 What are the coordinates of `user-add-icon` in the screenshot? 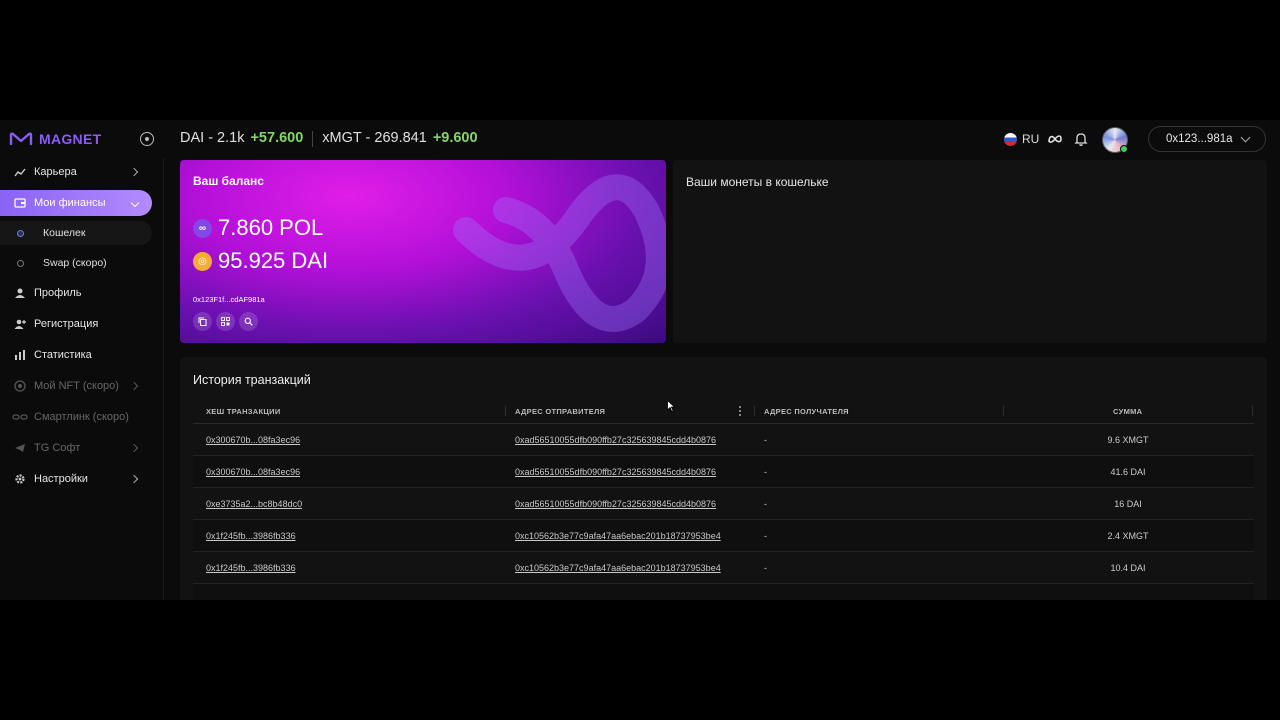 It's located at (20, 324).